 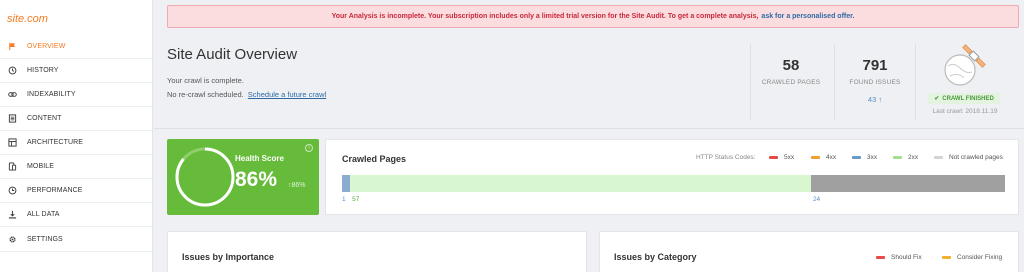 I want to click on gear-icon, so click(x=12, y=240).